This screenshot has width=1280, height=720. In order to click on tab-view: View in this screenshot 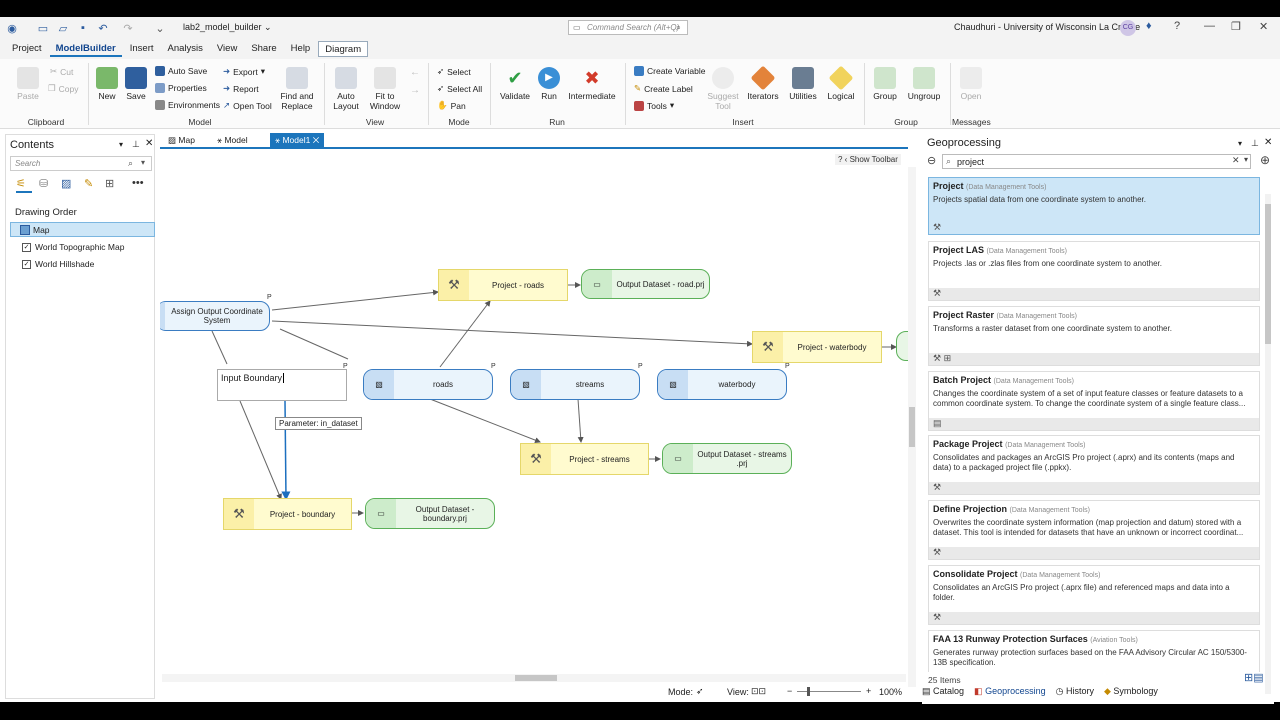, I will do `click(227, 49)`.